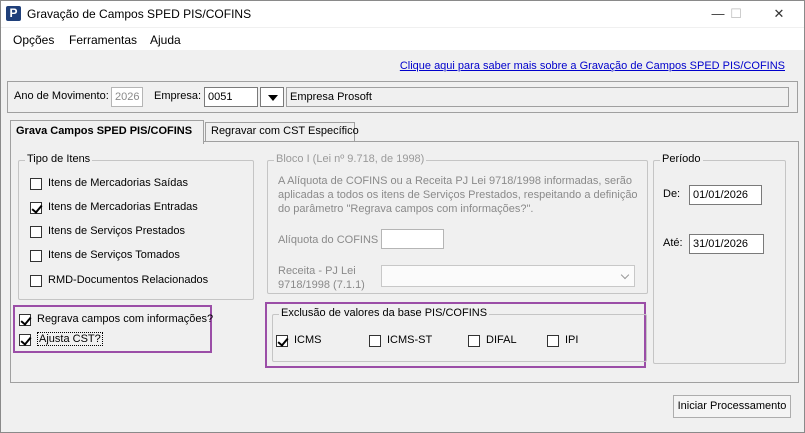  I want to click on checkbox-label: Itens de Mercadorias Saídas, so click(118, 183).